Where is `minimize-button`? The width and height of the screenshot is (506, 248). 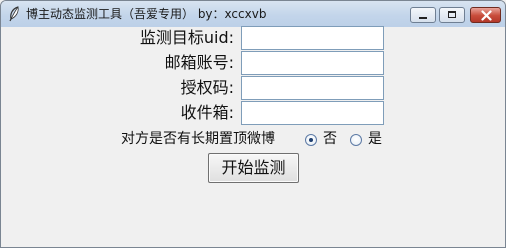 minimize-button is located at coordinates (423, 15).